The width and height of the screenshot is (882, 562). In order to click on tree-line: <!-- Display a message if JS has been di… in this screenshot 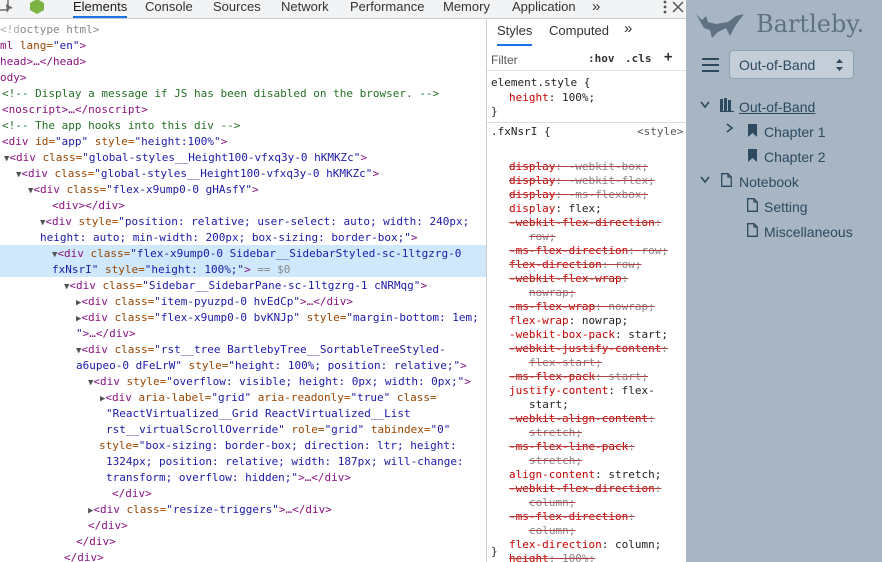, I will do `click(220, 94)`.